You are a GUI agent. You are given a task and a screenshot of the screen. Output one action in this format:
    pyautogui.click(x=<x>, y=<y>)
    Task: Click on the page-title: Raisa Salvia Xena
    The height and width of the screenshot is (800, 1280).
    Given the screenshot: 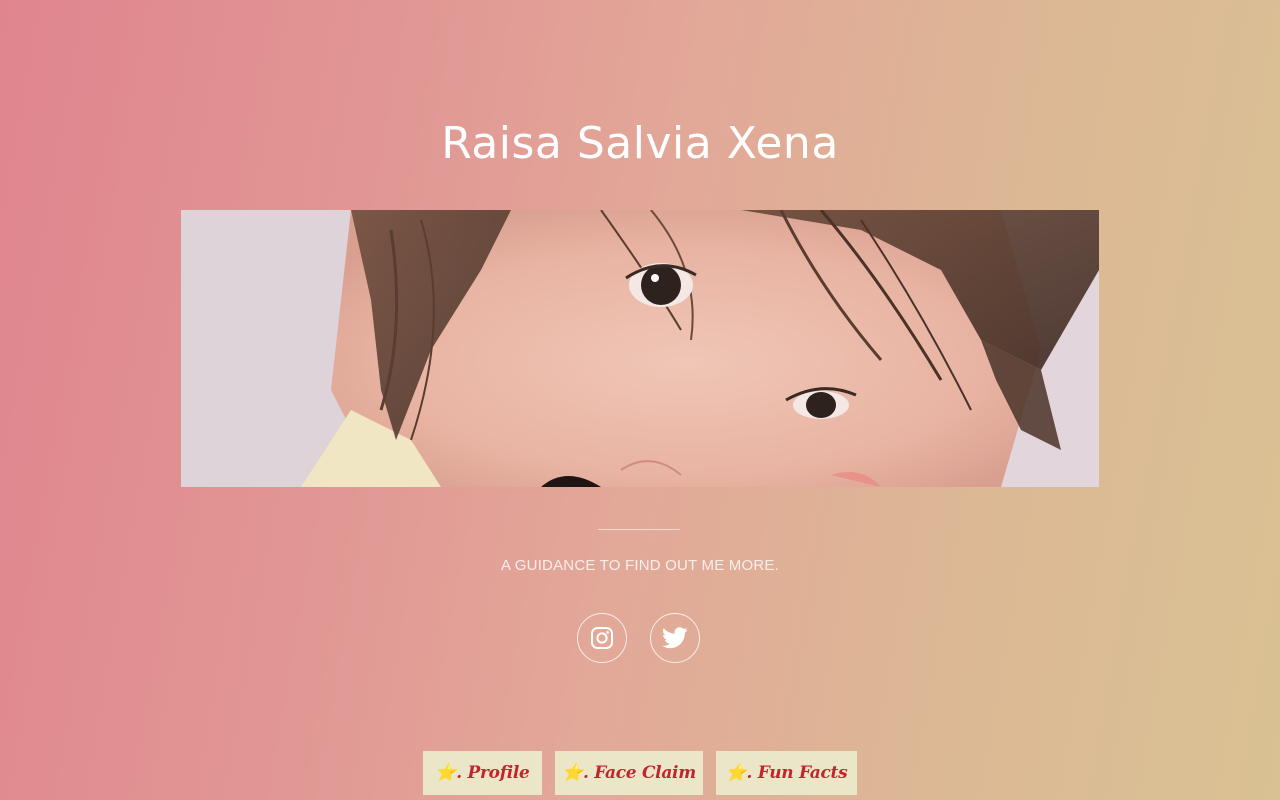 What is the action you would take?
    pyautogui.click(x=640, y=143)
    